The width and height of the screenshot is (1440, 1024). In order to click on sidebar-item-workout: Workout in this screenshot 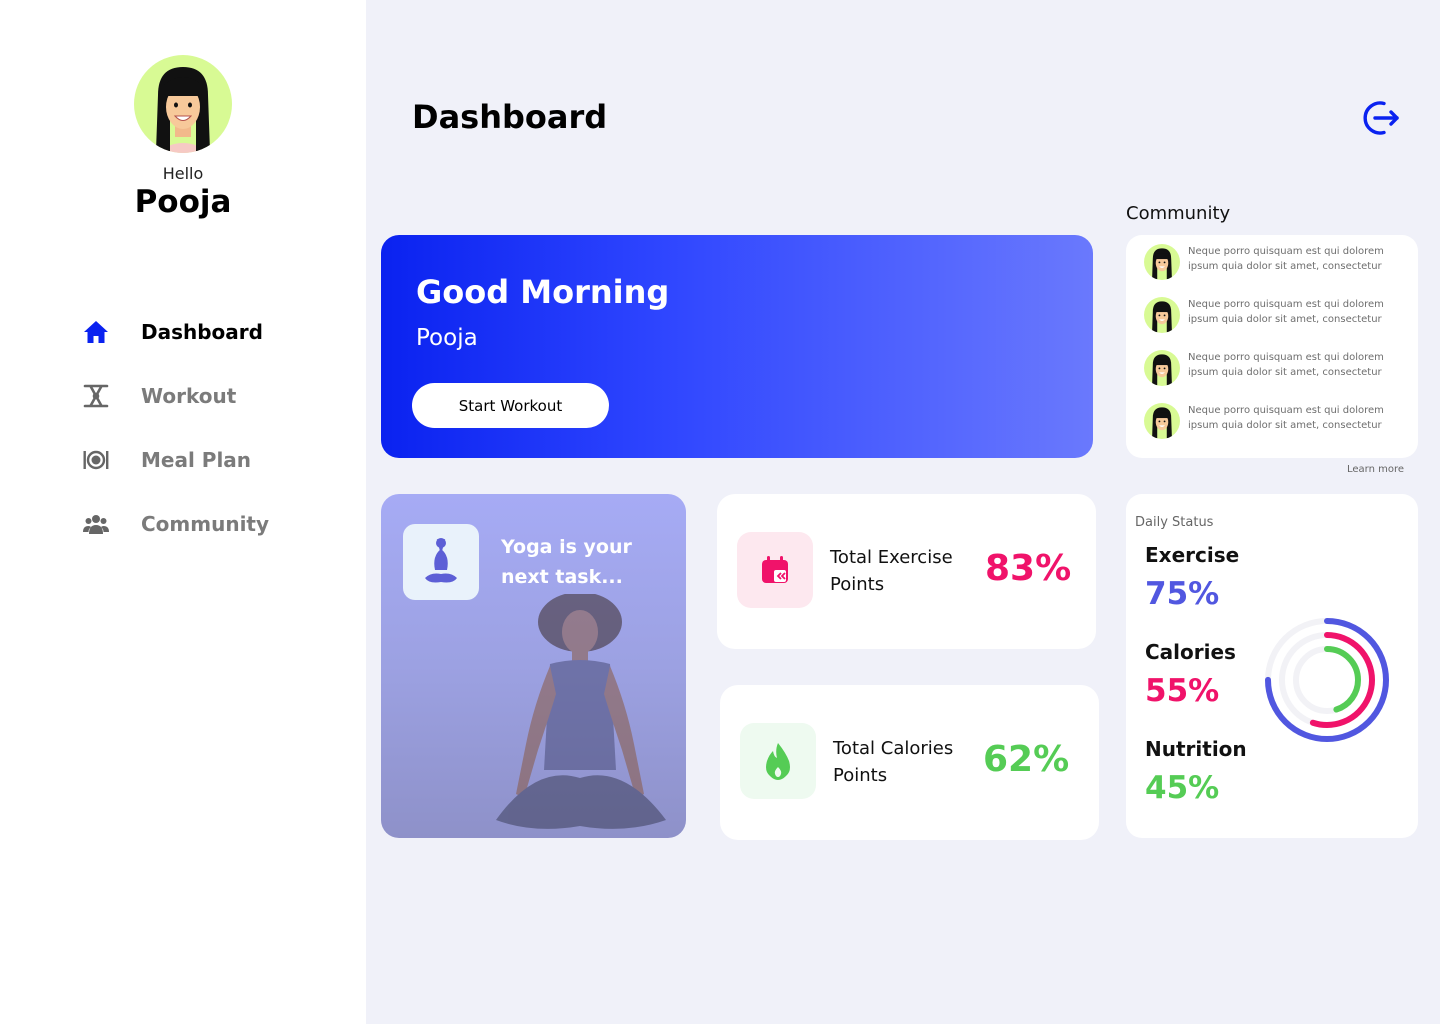, I will do `click(192, 396)`.